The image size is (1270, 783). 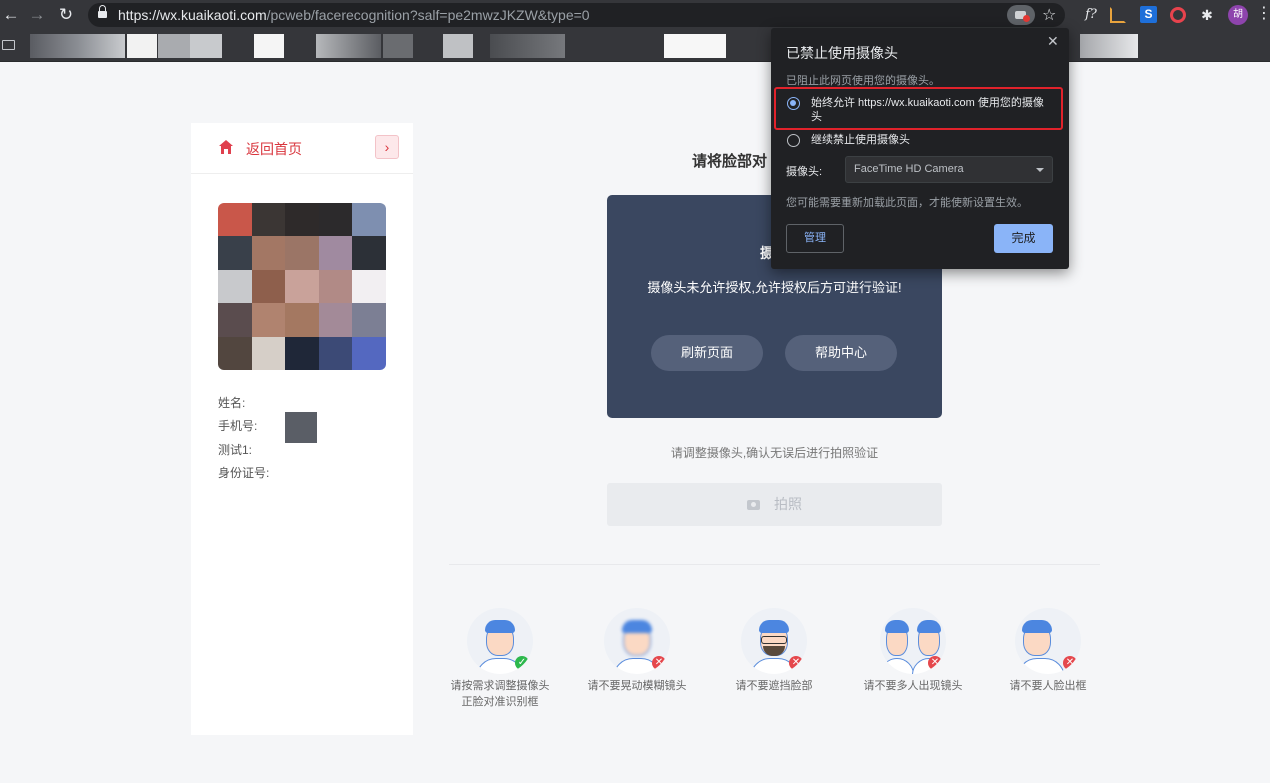 I want to click on face-out-of-frame-icon: ✕, so click(x=1048, y=641).